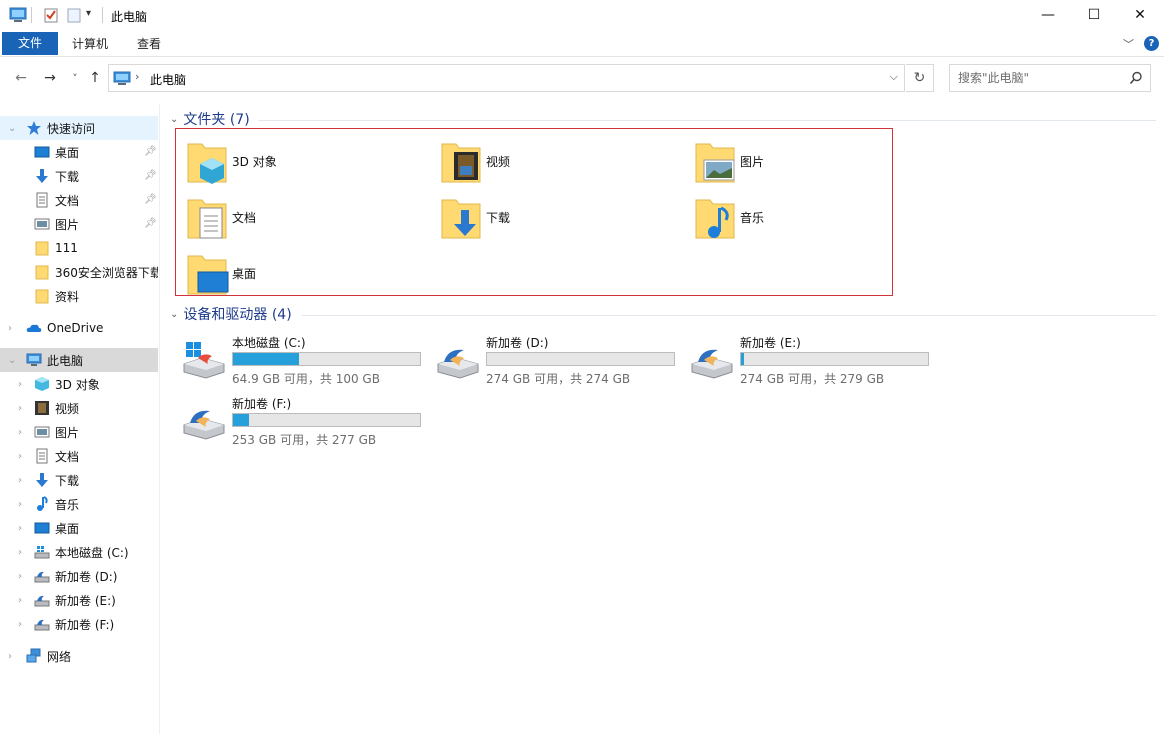 This screenshot has width=1164, height=734. Describe the element at coordinates (74, 15) in the screenshot. I see `new-folder-icon` at that location.